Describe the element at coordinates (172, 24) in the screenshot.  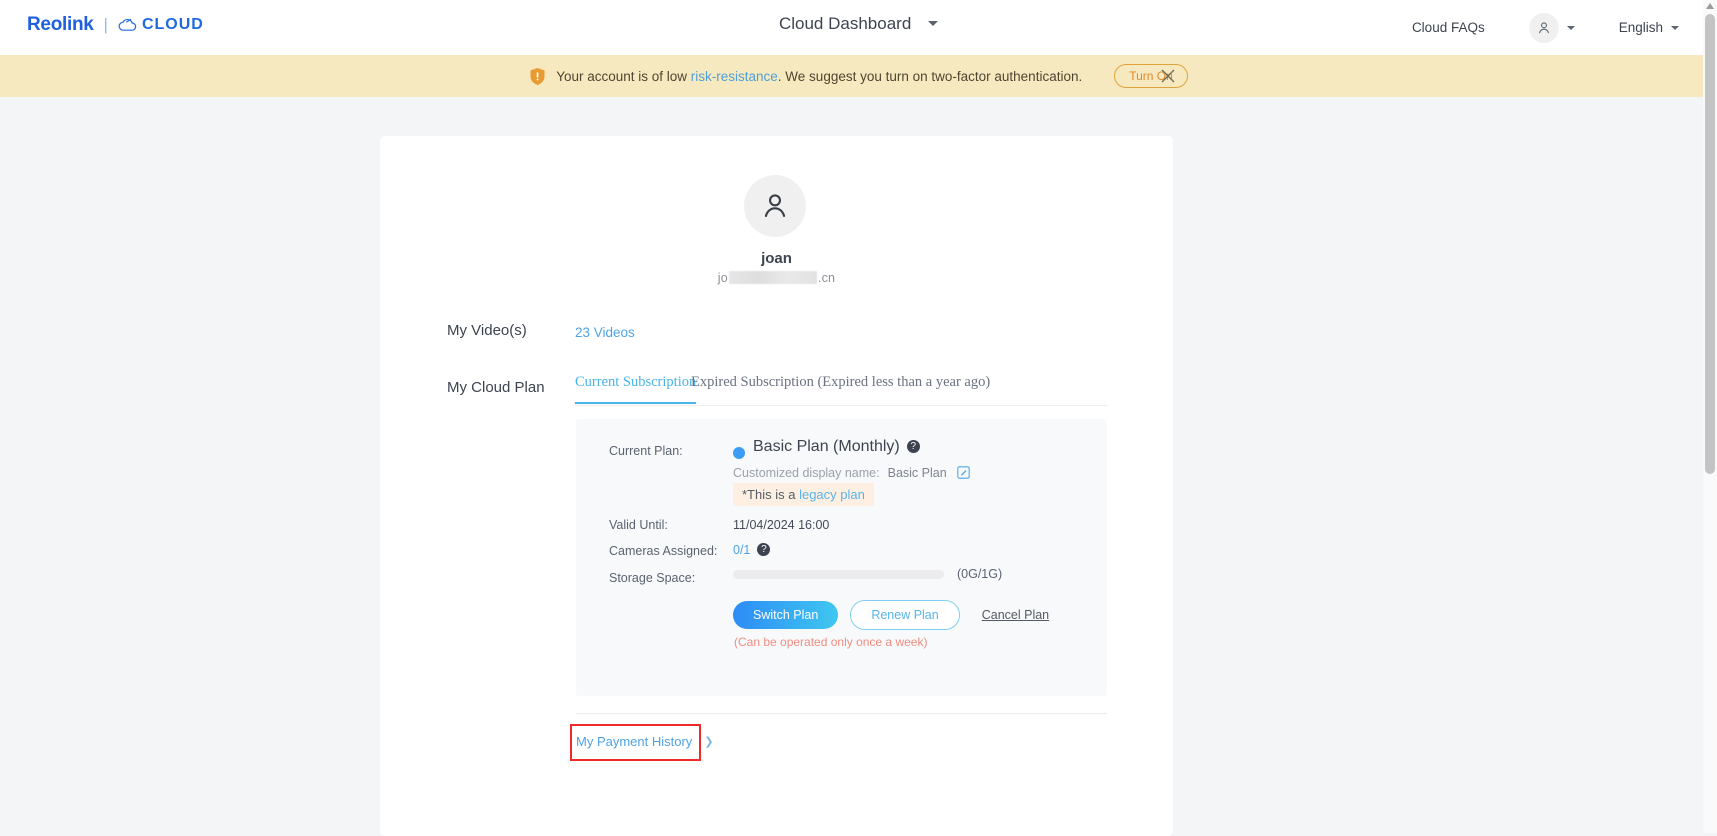
I see `cloud-text: CLOUD` at that location.